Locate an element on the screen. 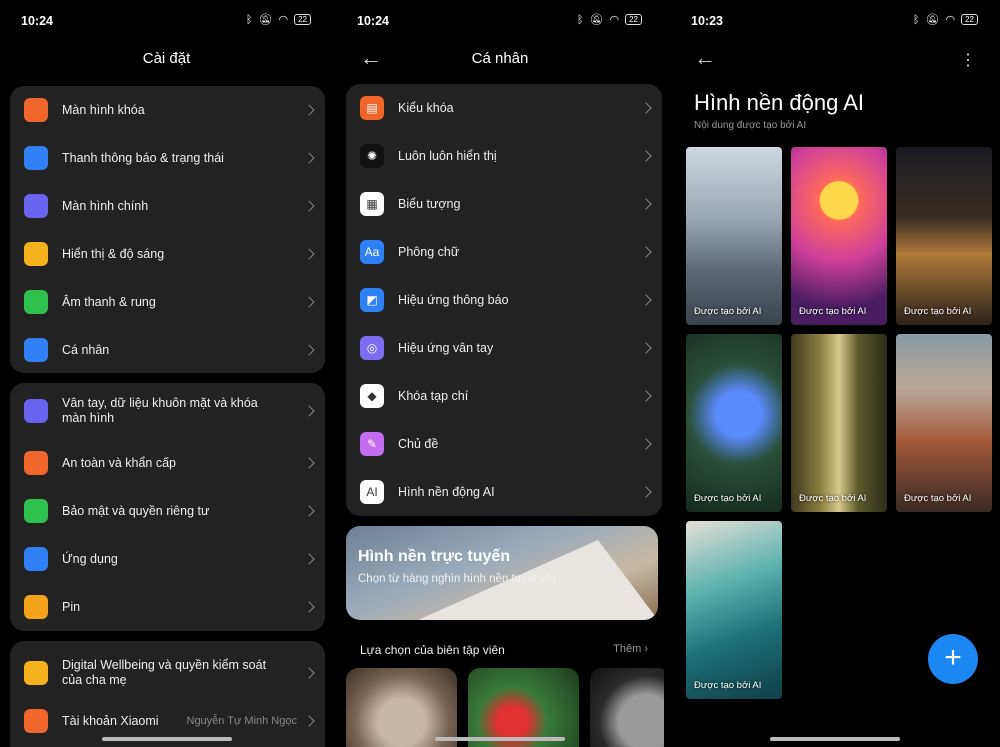  battery-icon is located at coordinates (36, 607).